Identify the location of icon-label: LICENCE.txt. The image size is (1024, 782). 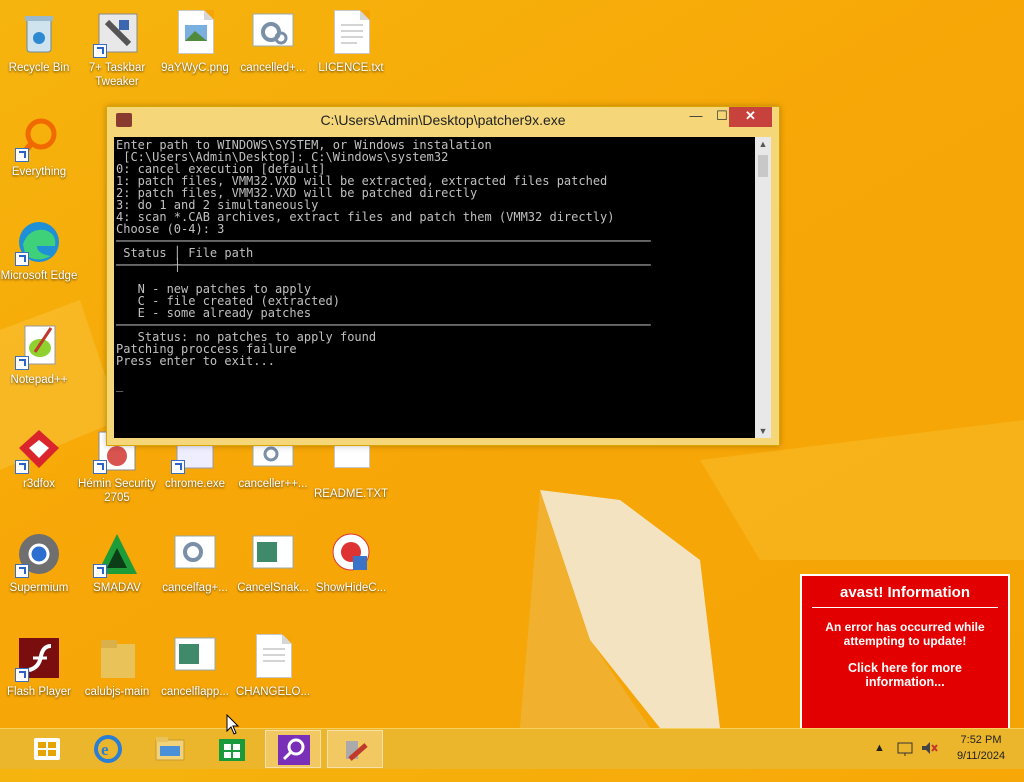
(351, 68).